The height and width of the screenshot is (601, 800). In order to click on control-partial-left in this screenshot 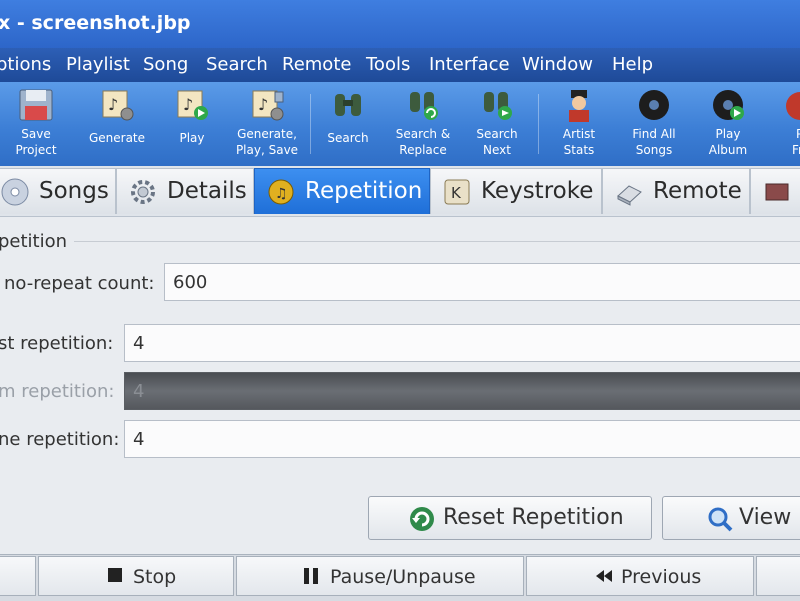, I will do `click(18, 576)`.